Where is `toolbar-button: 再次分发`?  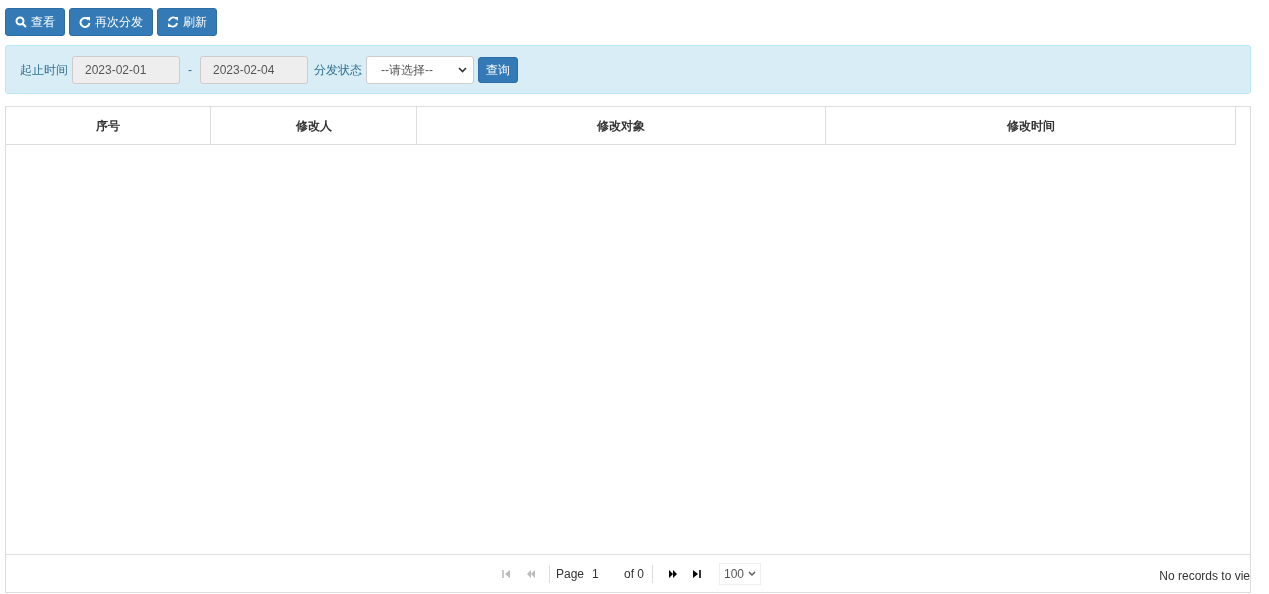 toolbar-button: 再次分发 is located at coordinates (111, 22).